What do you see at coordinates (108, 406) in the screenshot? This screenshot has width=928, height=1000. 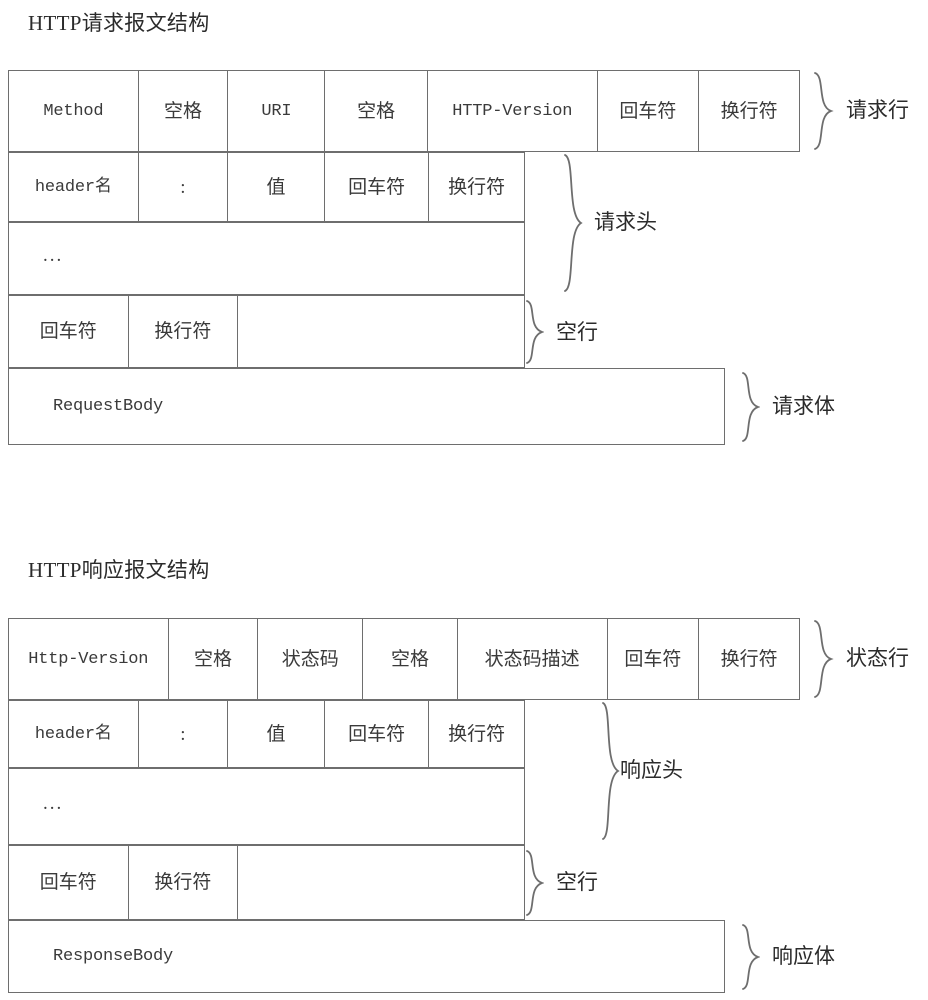 I see `request-body-label: RequestBody` at bounding box center [108, 406].